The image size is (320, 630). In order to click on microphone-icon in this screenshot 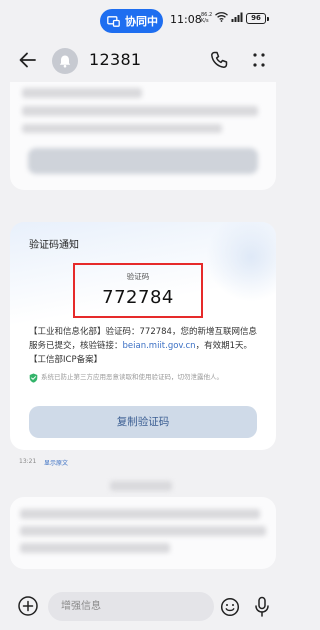, I will do `click(262, 607)`.